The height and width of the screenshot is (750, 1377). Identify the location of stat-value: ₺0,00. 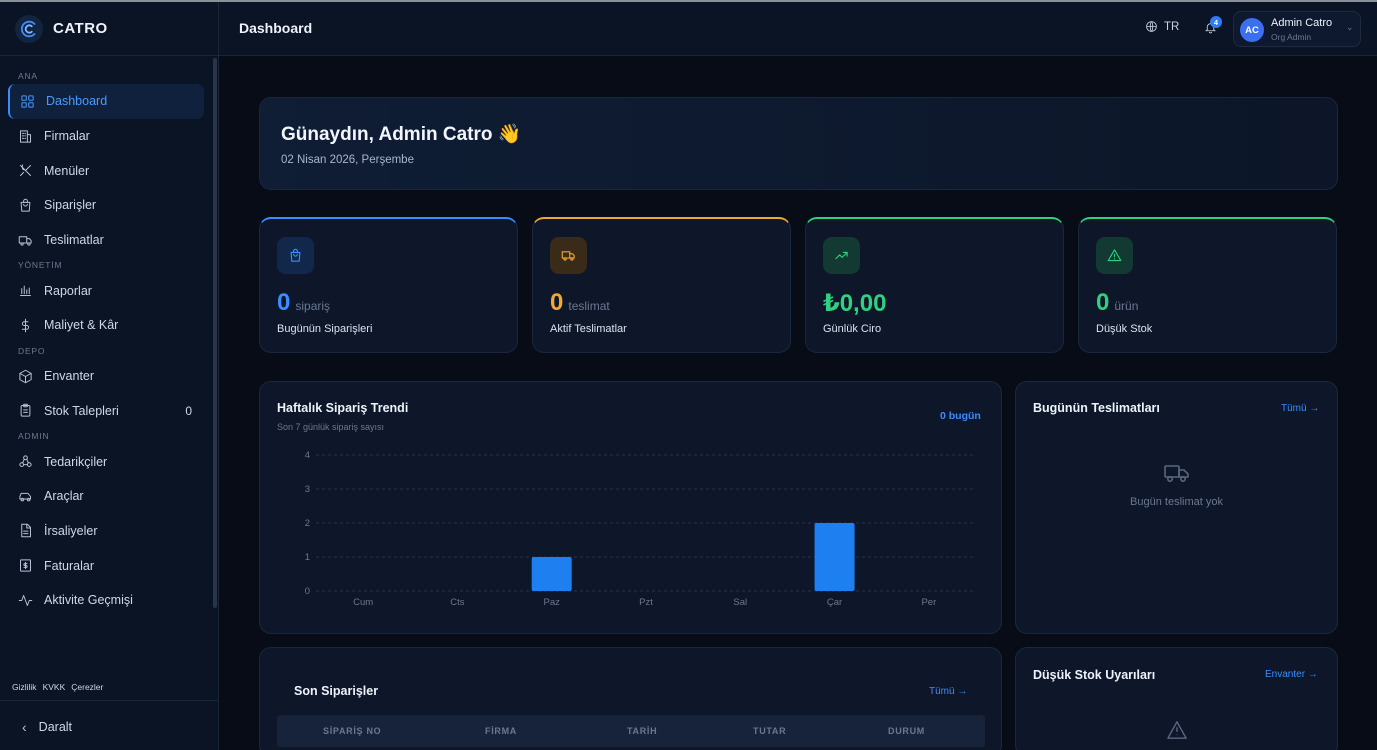
(855, 303).